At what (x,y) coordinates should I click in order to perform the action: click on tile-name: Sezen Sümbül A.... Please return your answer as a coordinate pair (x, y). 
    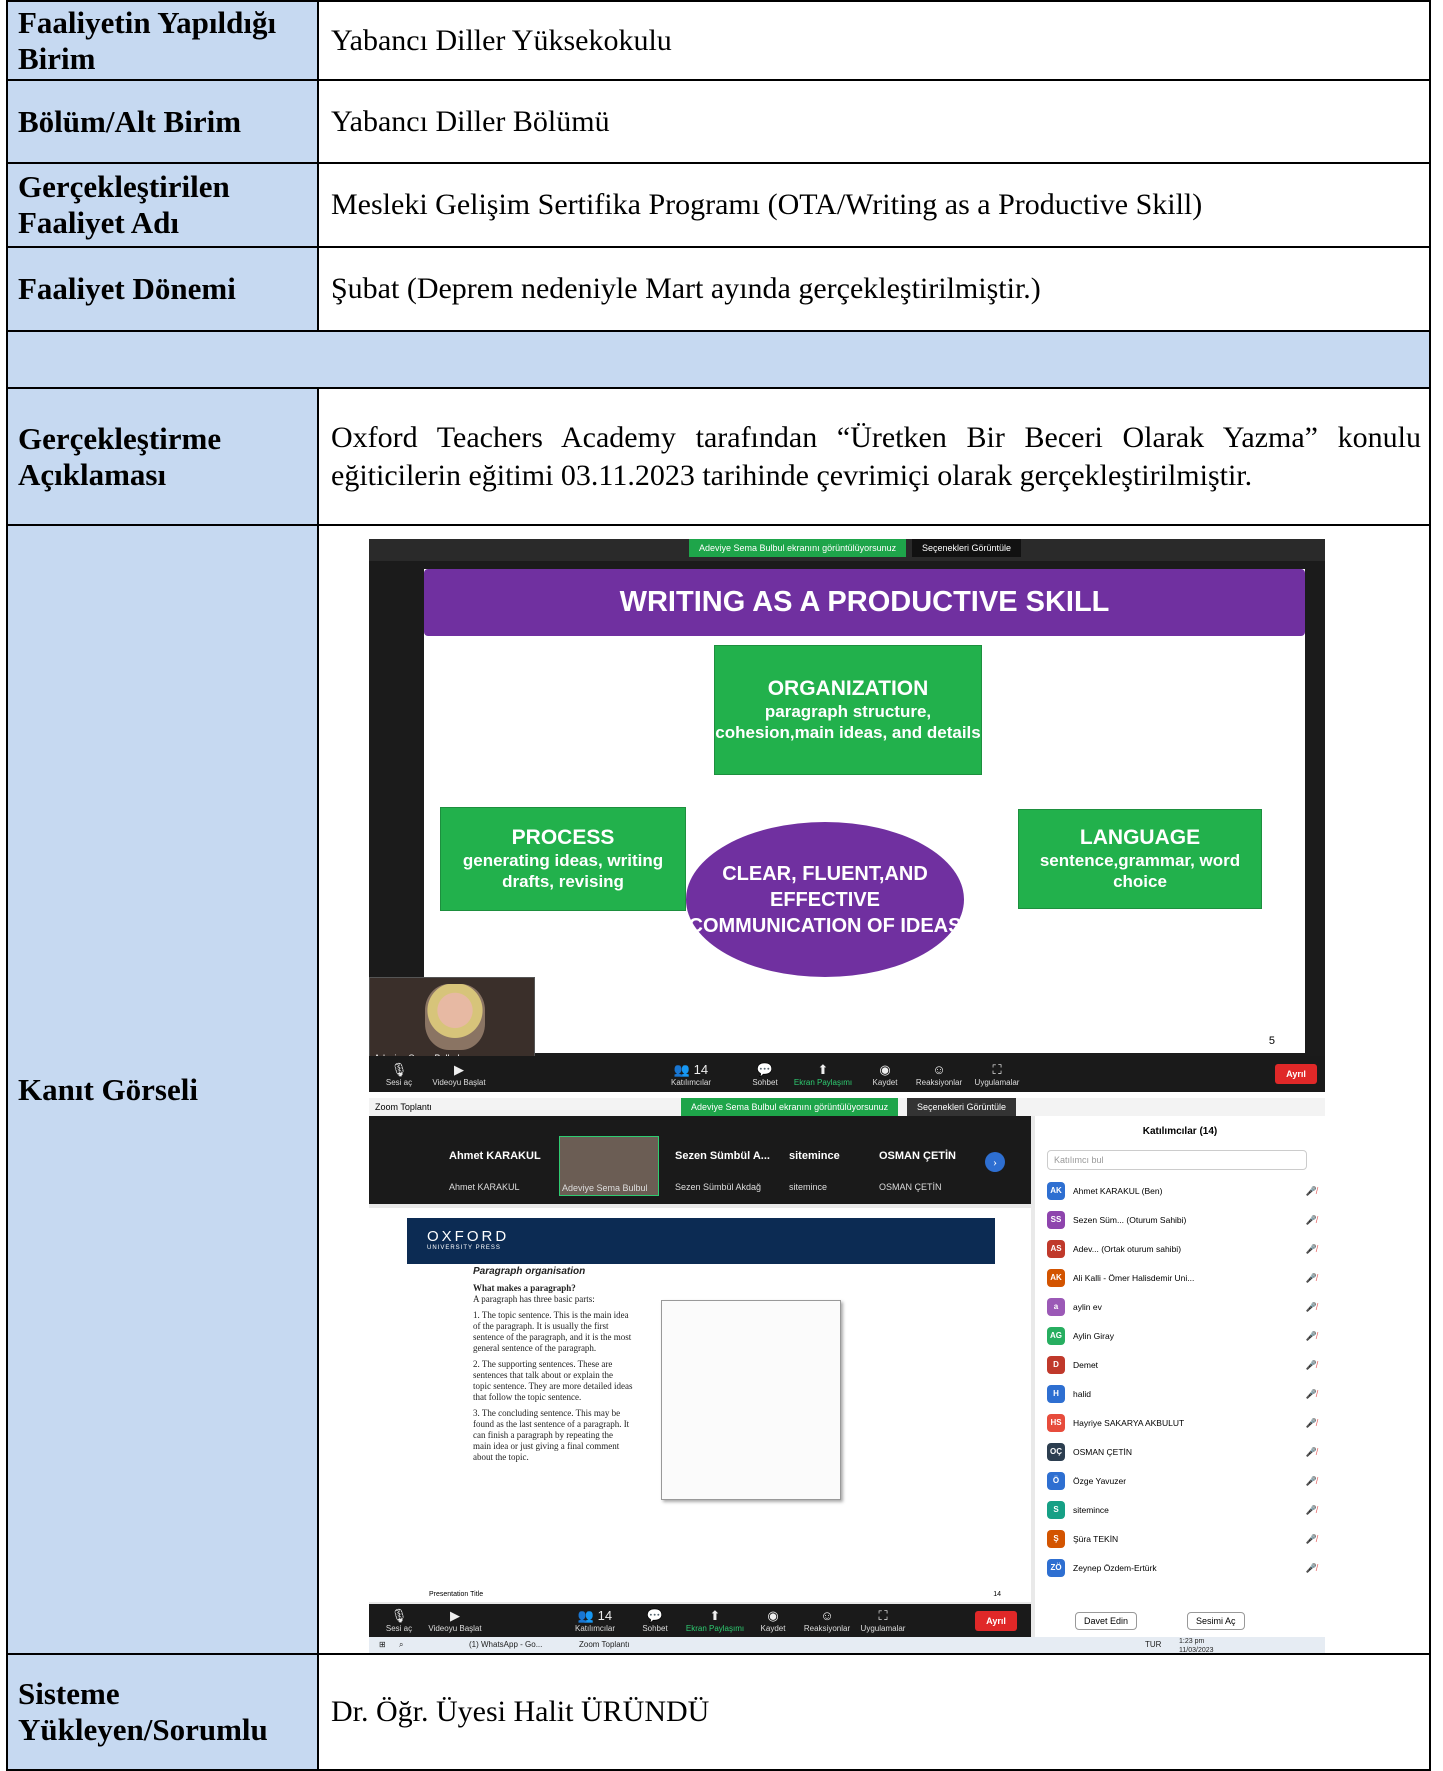
    Looking at the image, I should click on (722, 1156).